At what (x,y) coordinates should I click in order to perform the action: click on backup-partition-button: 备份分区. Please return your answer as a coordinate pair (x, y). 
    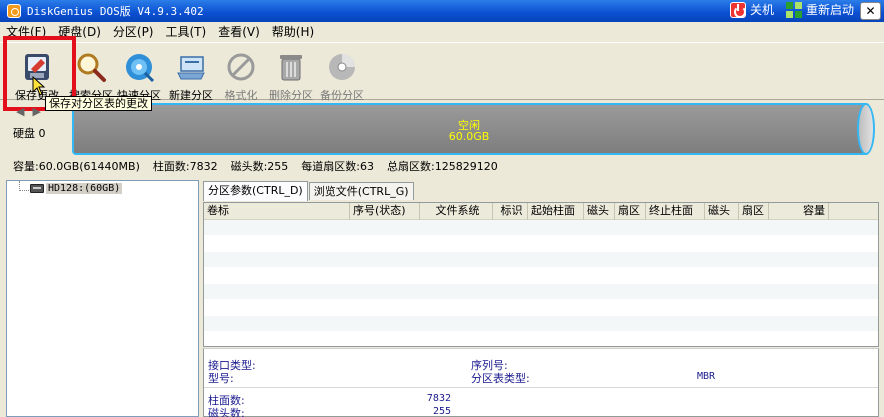
    Looking at the image, I should click on (342, 74).